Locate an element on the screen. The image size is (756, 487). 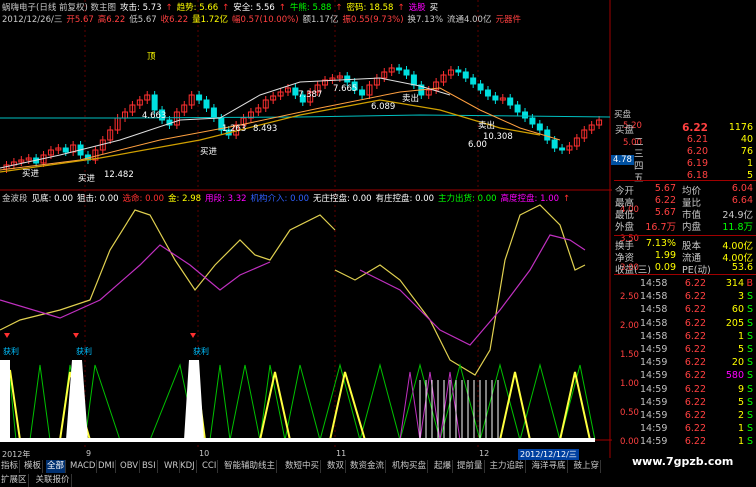
tick-volume: 314 is located at coordinates (734, 283).